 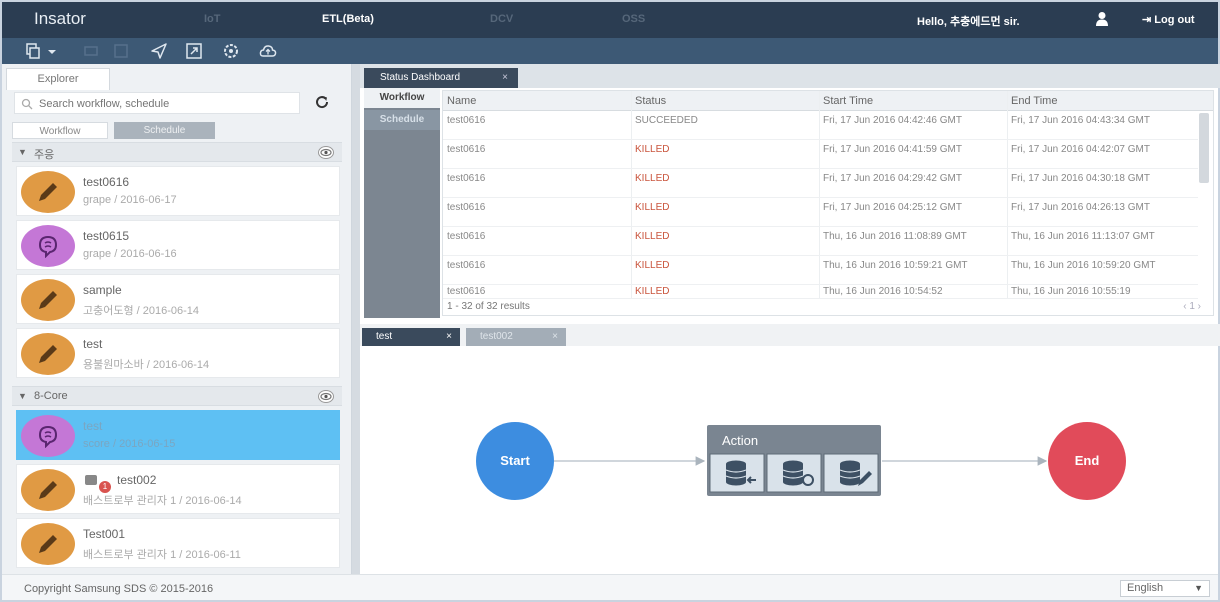 I want to click on brain-icon, so click(x=48, y=246).